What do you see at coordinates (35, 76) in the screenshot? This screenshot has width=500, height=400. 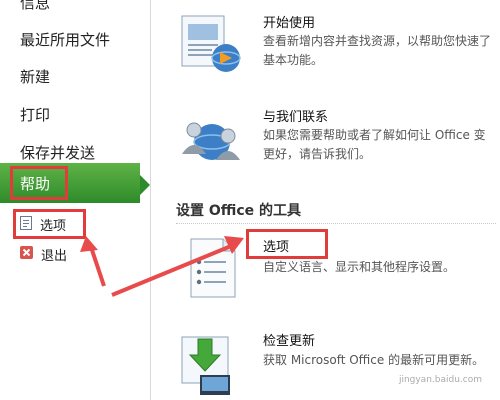 I see `sidebar-item-new: 新建` at bounding box center [35, 76].